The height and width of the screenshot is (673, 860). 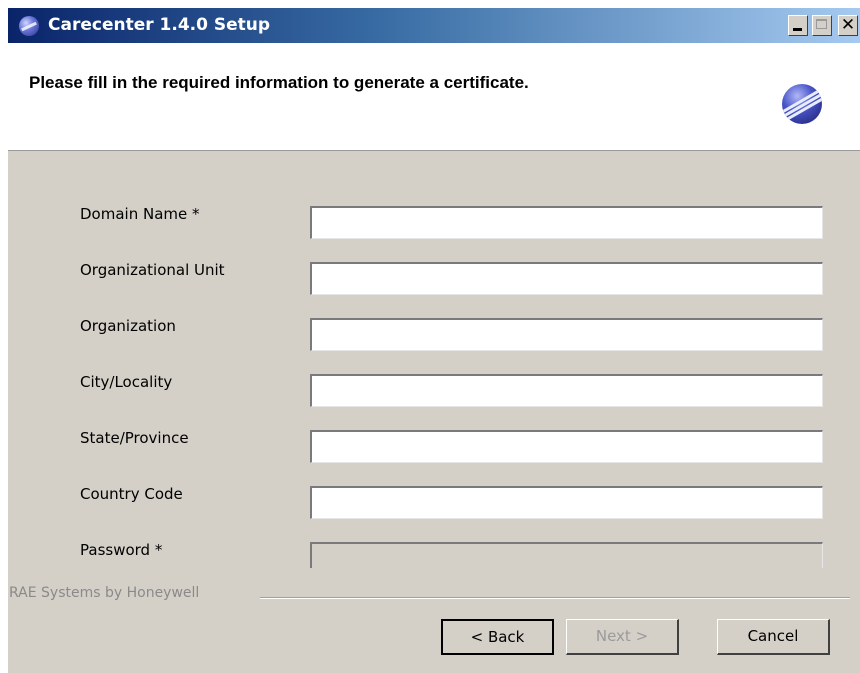 I want to click on state-province-label: State/Province, so click(x=134, y=438).